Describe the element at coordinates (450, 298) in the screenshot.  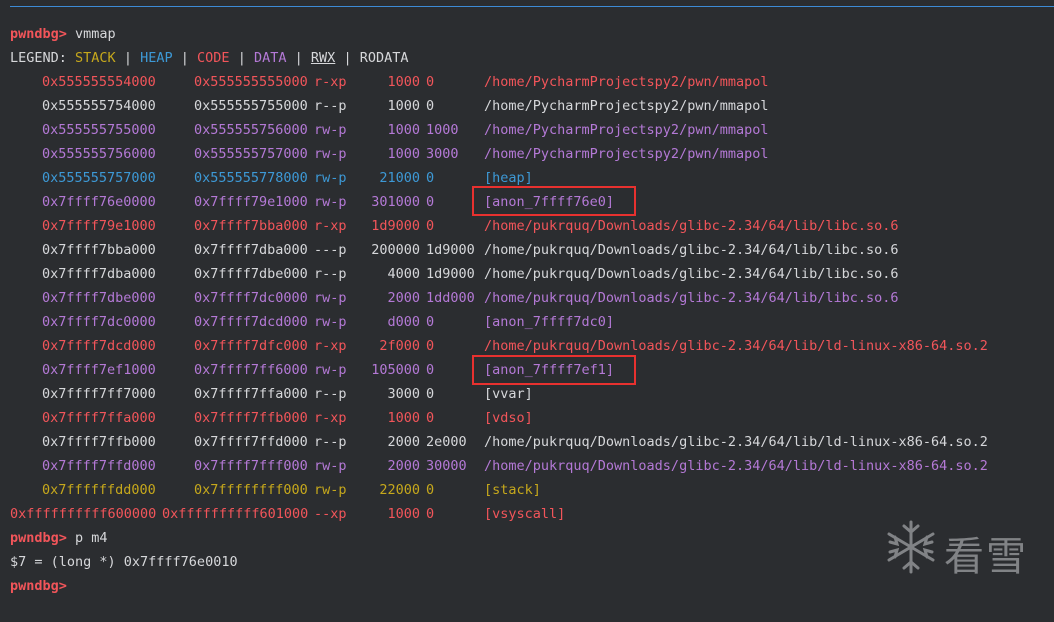
I see `offset: 1dd000` at that location.